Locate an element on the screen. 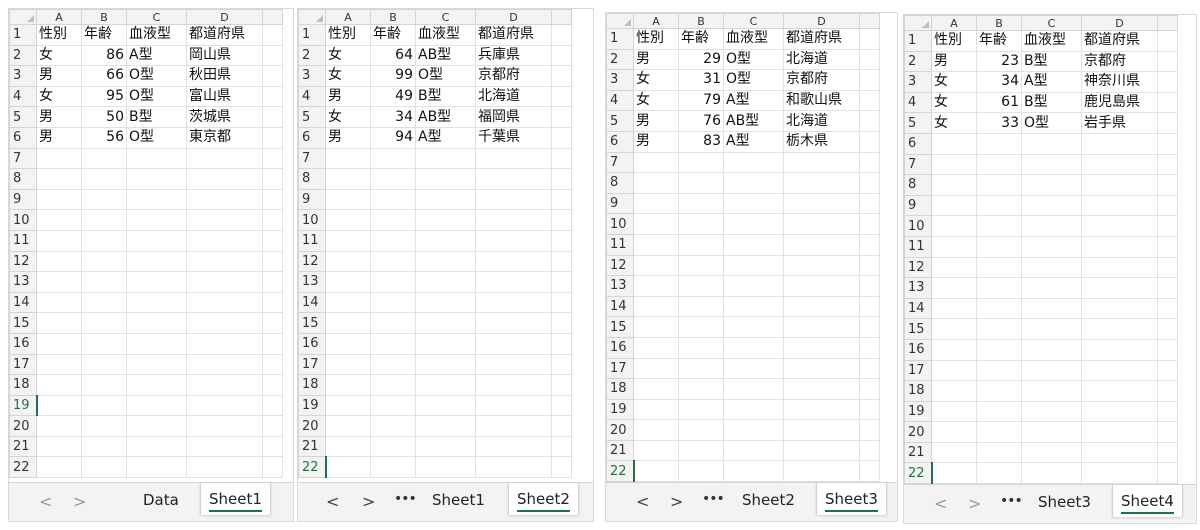  cell: 56 is located at coordinates (104, 137).